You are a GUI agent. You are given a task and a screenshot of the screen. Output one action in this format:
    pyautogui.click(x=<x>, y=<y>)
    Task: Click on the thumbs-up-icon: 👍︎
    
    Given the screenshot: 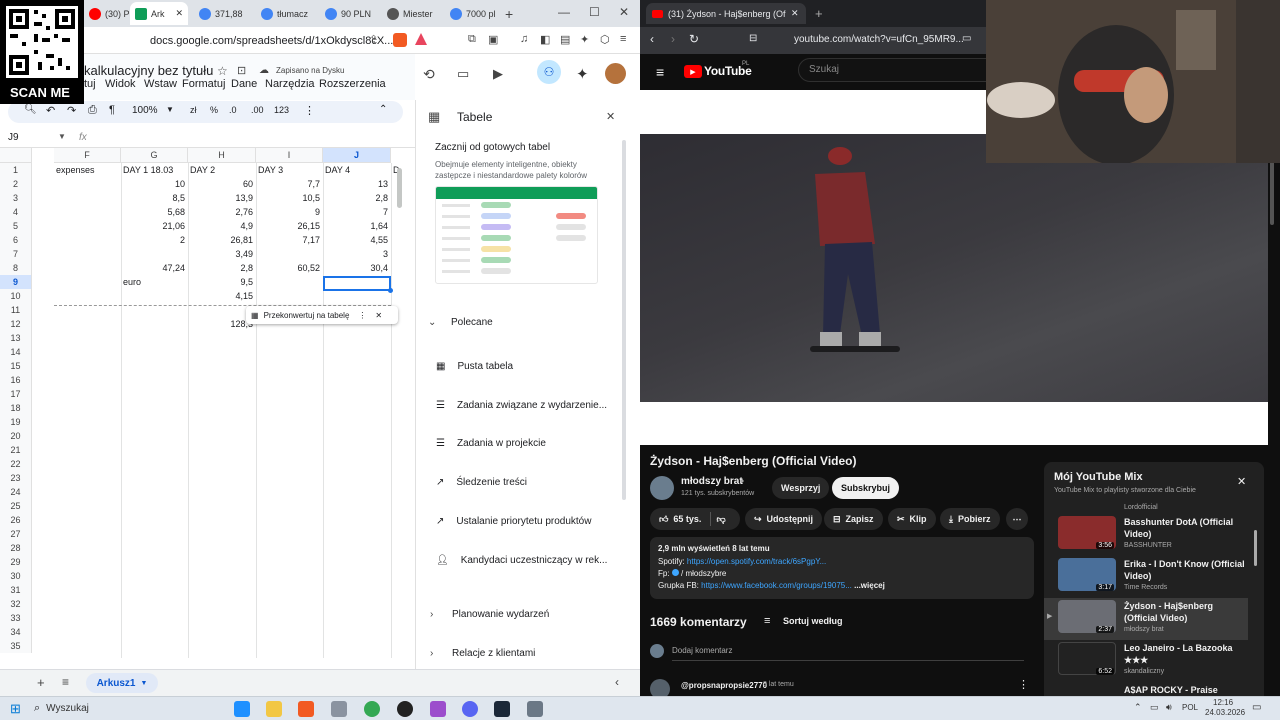 What is the action you would take?
    pyautogui.click(x=663, y=519)
    